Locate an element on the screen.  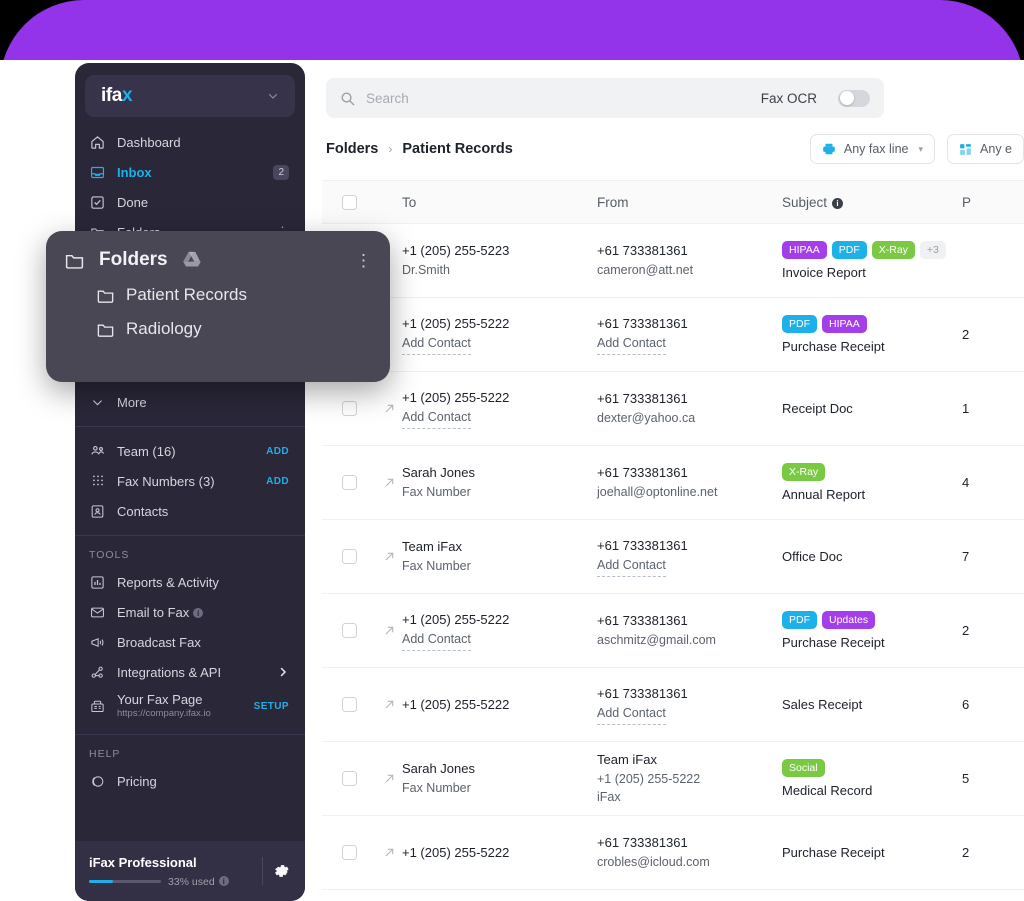
search-bar: Search Fax OCR is located at coordinates (605, 98).